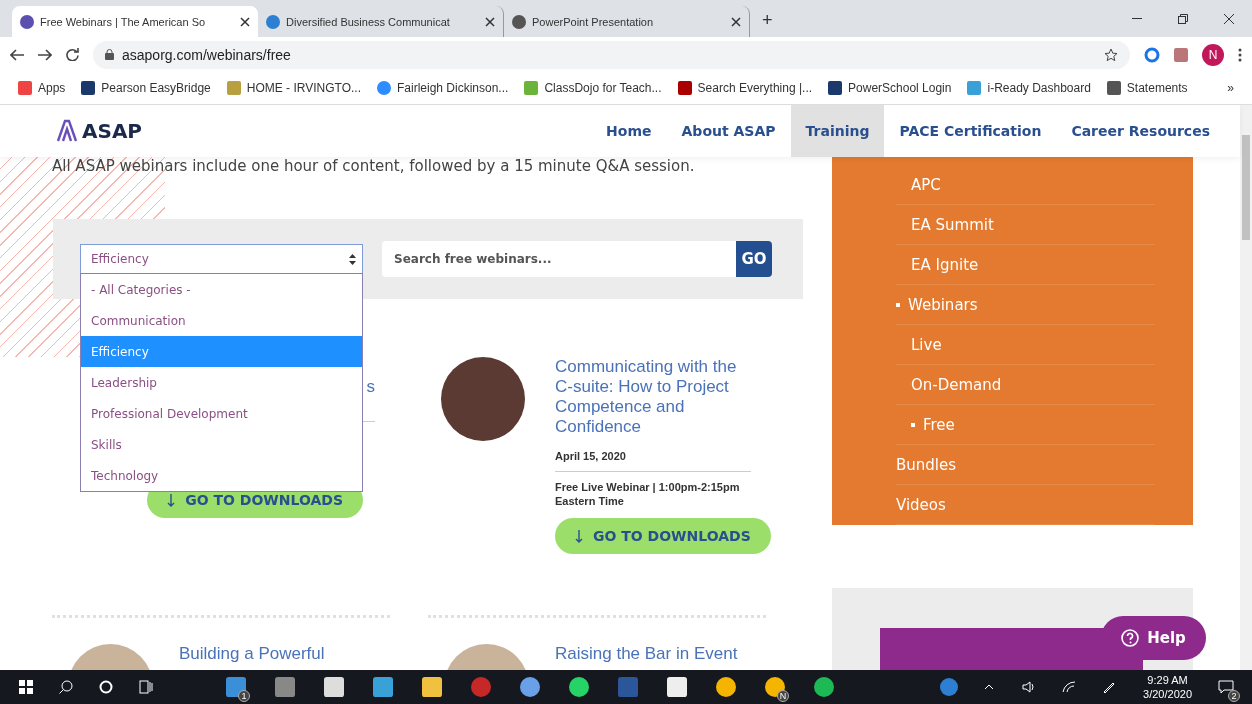 Image resolution: width=1252 pixels, height=704 pixels. Describe the element at coordinates (1029, 88) in the screenshot. I see `bookmark-link: i-Ready Dashboard` at that location.